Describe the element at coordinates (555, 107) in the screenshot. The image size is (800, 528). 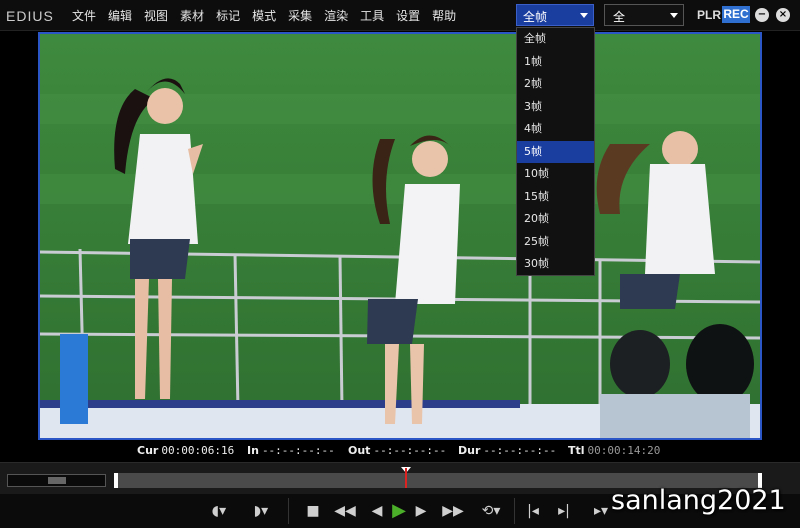
I see `frame-option-3: 3帧` at that location.